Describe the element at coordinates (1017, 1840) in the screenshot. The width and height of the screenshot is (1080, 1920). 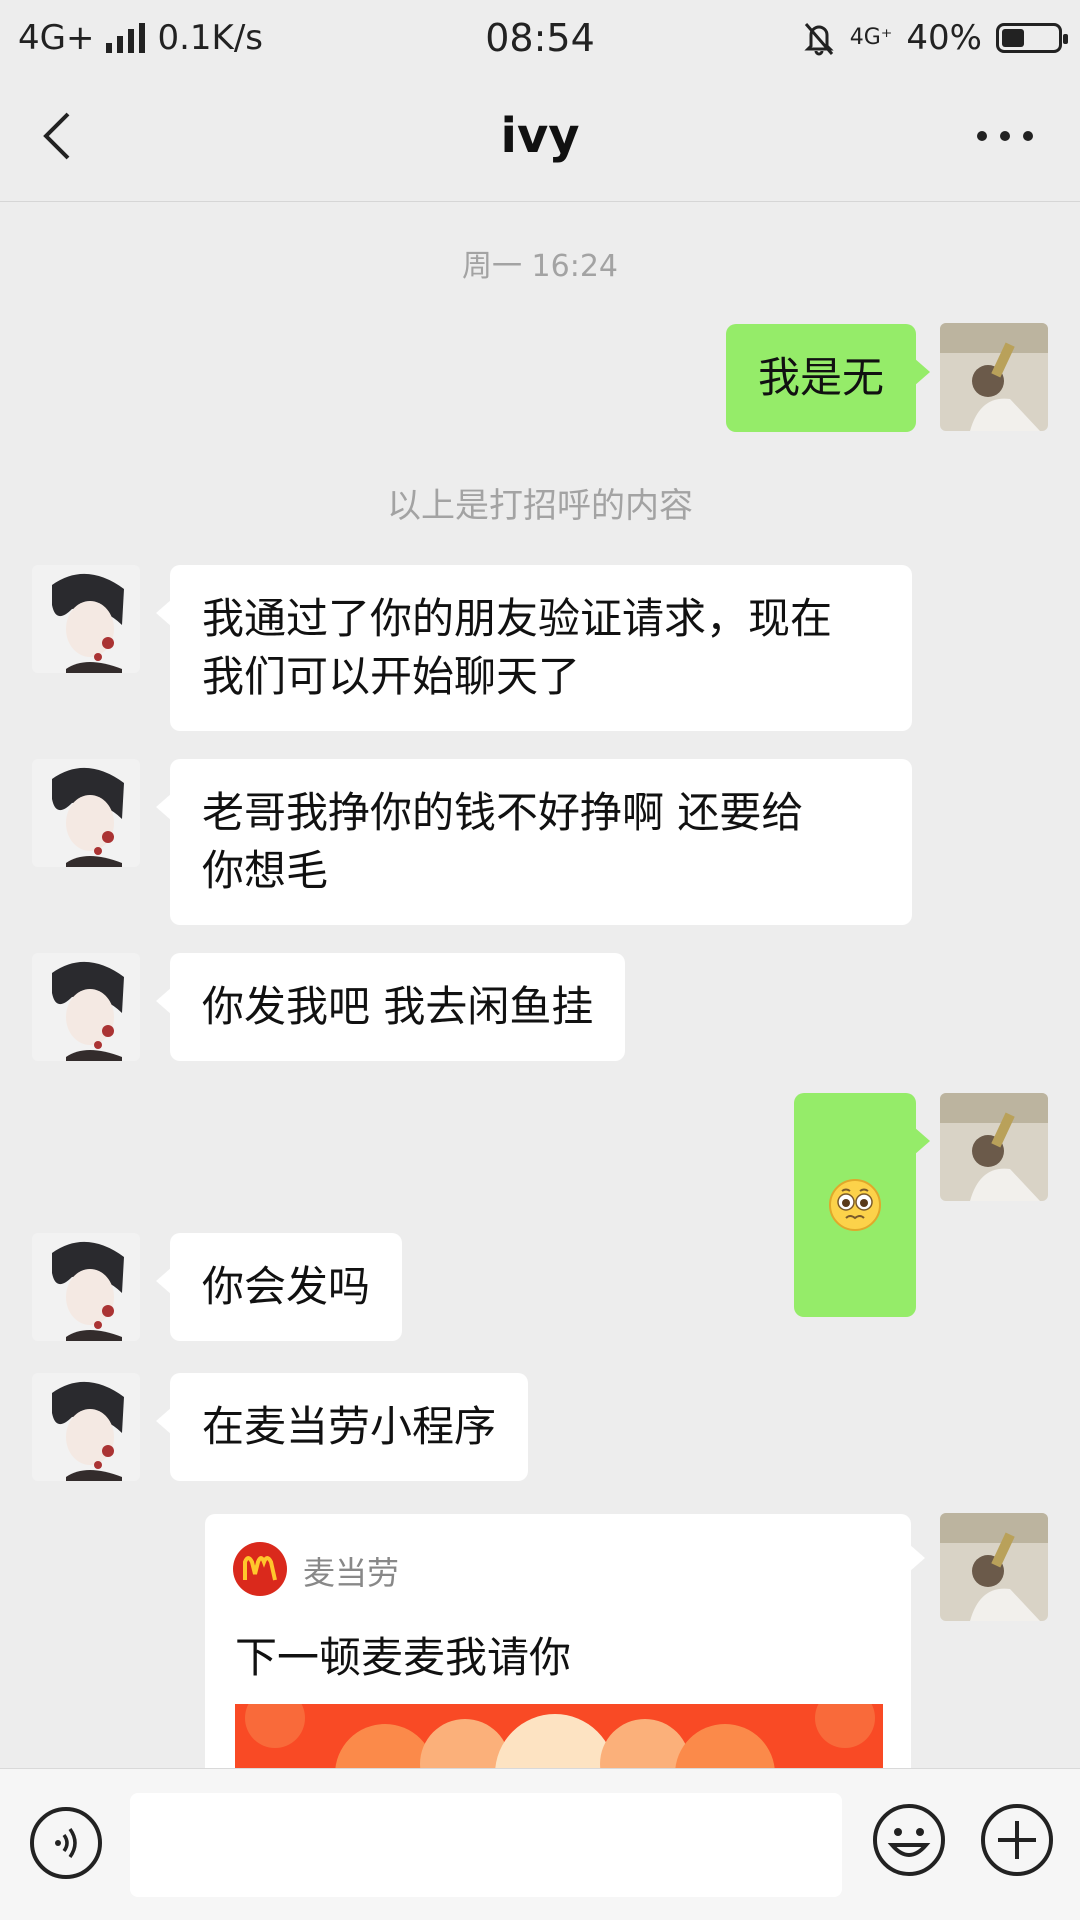
I see `plus-icon` at that location.